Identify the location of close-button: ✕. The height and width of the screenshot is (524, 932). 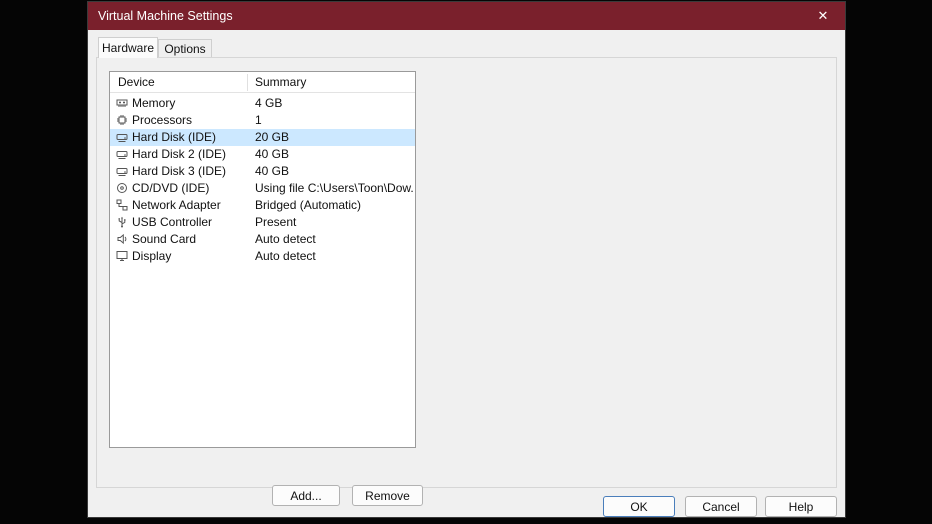
(823, 16).